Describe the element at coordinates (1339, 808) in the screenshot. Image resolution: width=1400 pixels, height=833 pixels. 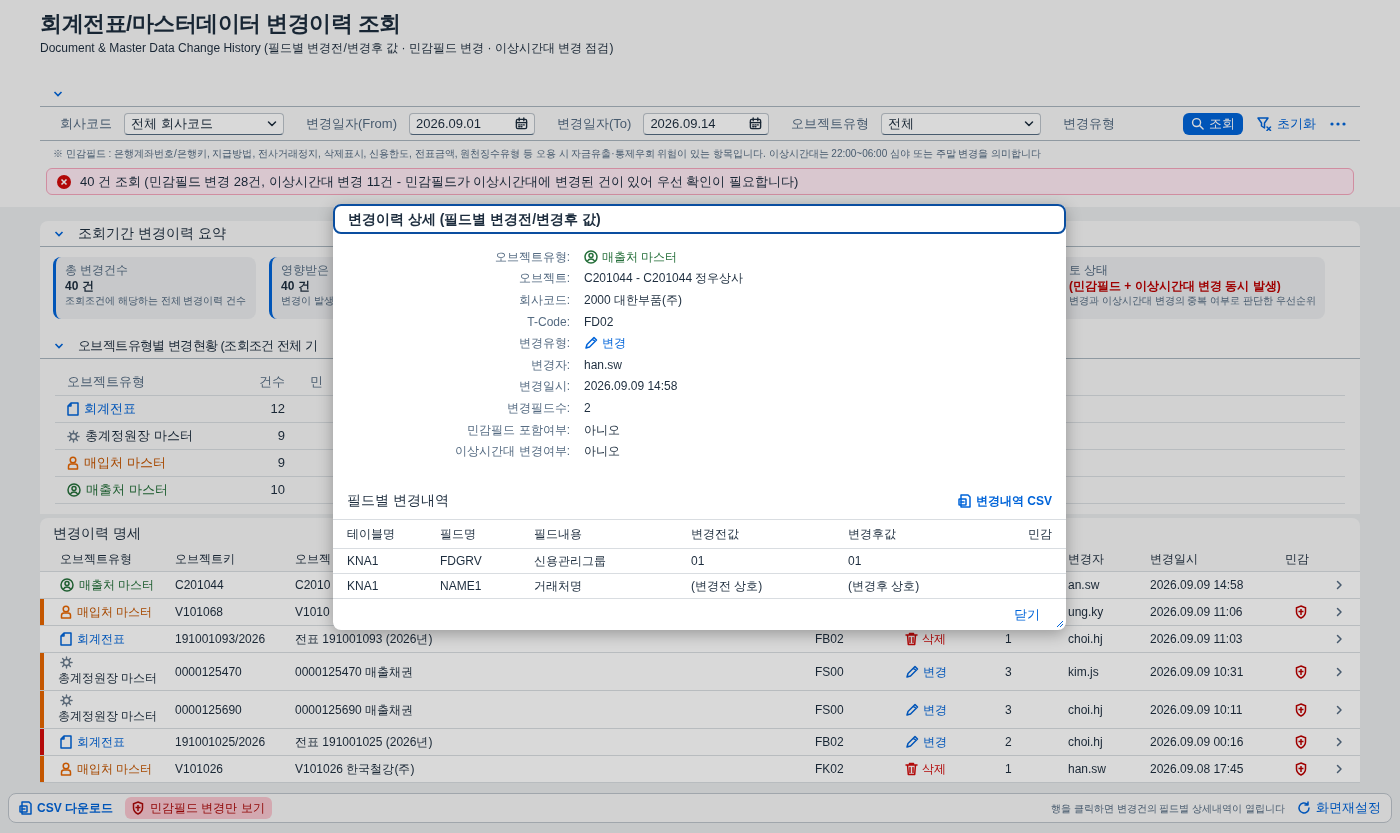
I see `reset-layout-button: 화면재설정` at that location.